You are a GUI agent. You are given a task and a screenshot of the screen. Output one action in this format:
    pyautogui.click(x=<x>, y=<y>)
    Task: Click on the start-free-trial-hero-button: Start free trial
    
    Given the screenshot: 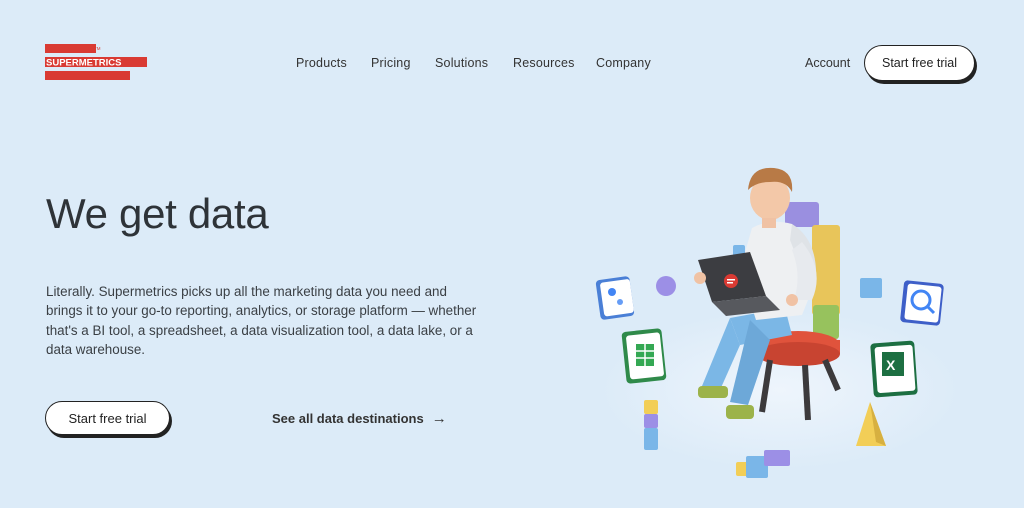 What is the action you would take?
    pyautogui.click(x=107, y=418)
    